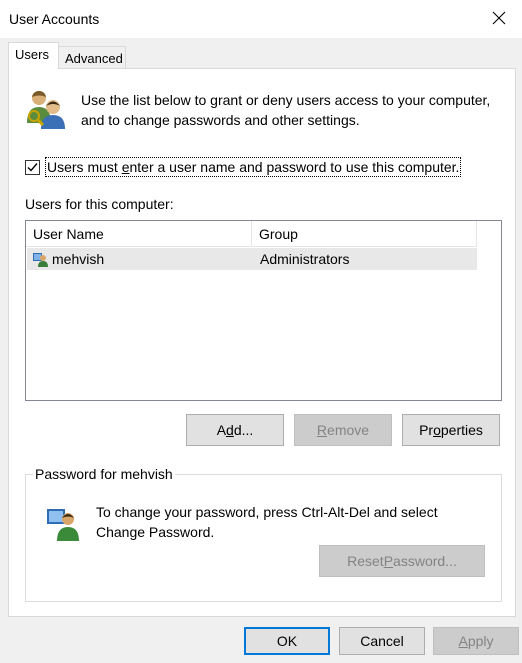 This screenshot has height=663, width=522. Describe the element at coordinates (139, 234) in the screenshot. I see `column-header-user-name: User Name` at that location.